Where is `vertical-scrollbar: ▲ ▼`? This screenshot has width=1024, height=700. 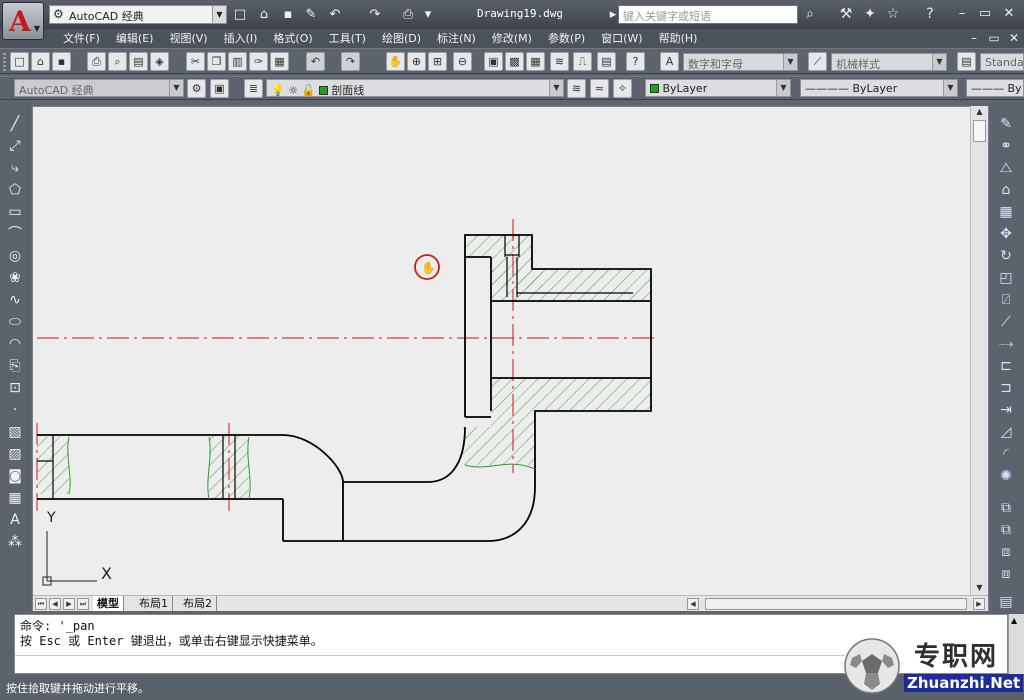 vertical-scrollbar: ▲ ▼ is located at coordinates (979, 351).